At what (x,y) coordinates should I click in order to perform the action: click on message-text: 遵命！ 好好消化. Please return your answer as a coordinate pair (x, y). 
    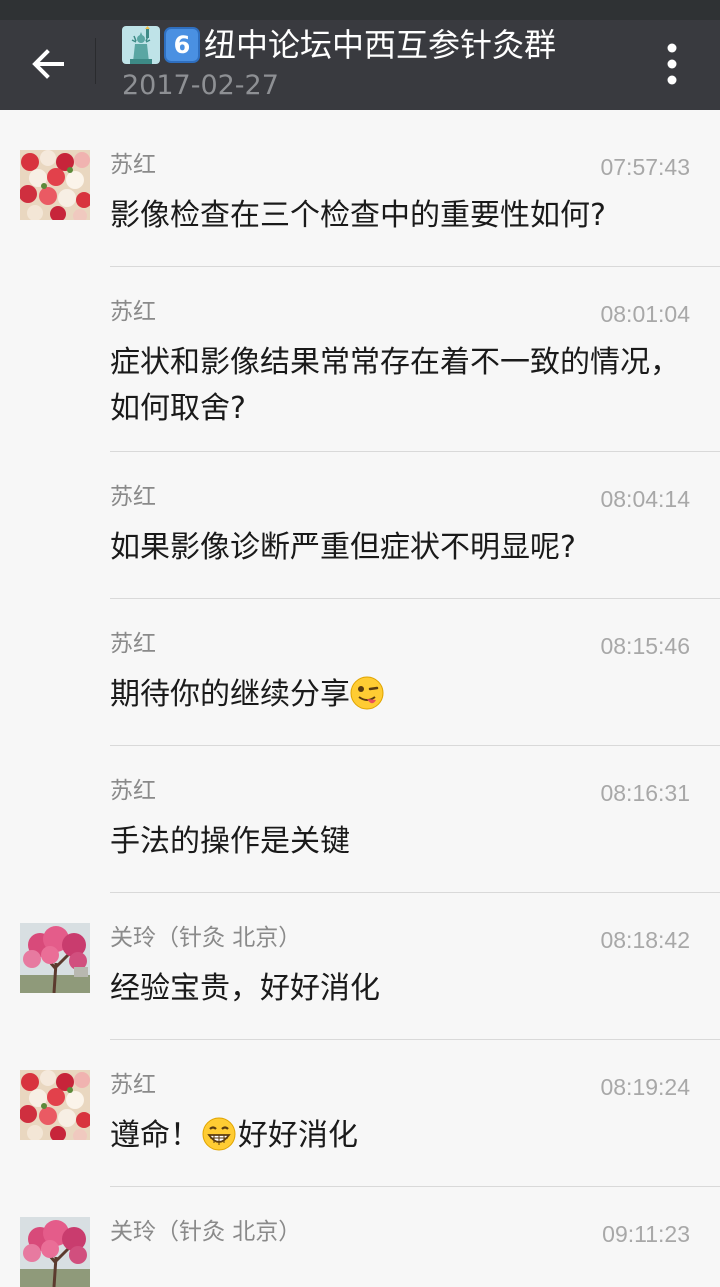
    Looking at the image, I should click on (405, 1136).